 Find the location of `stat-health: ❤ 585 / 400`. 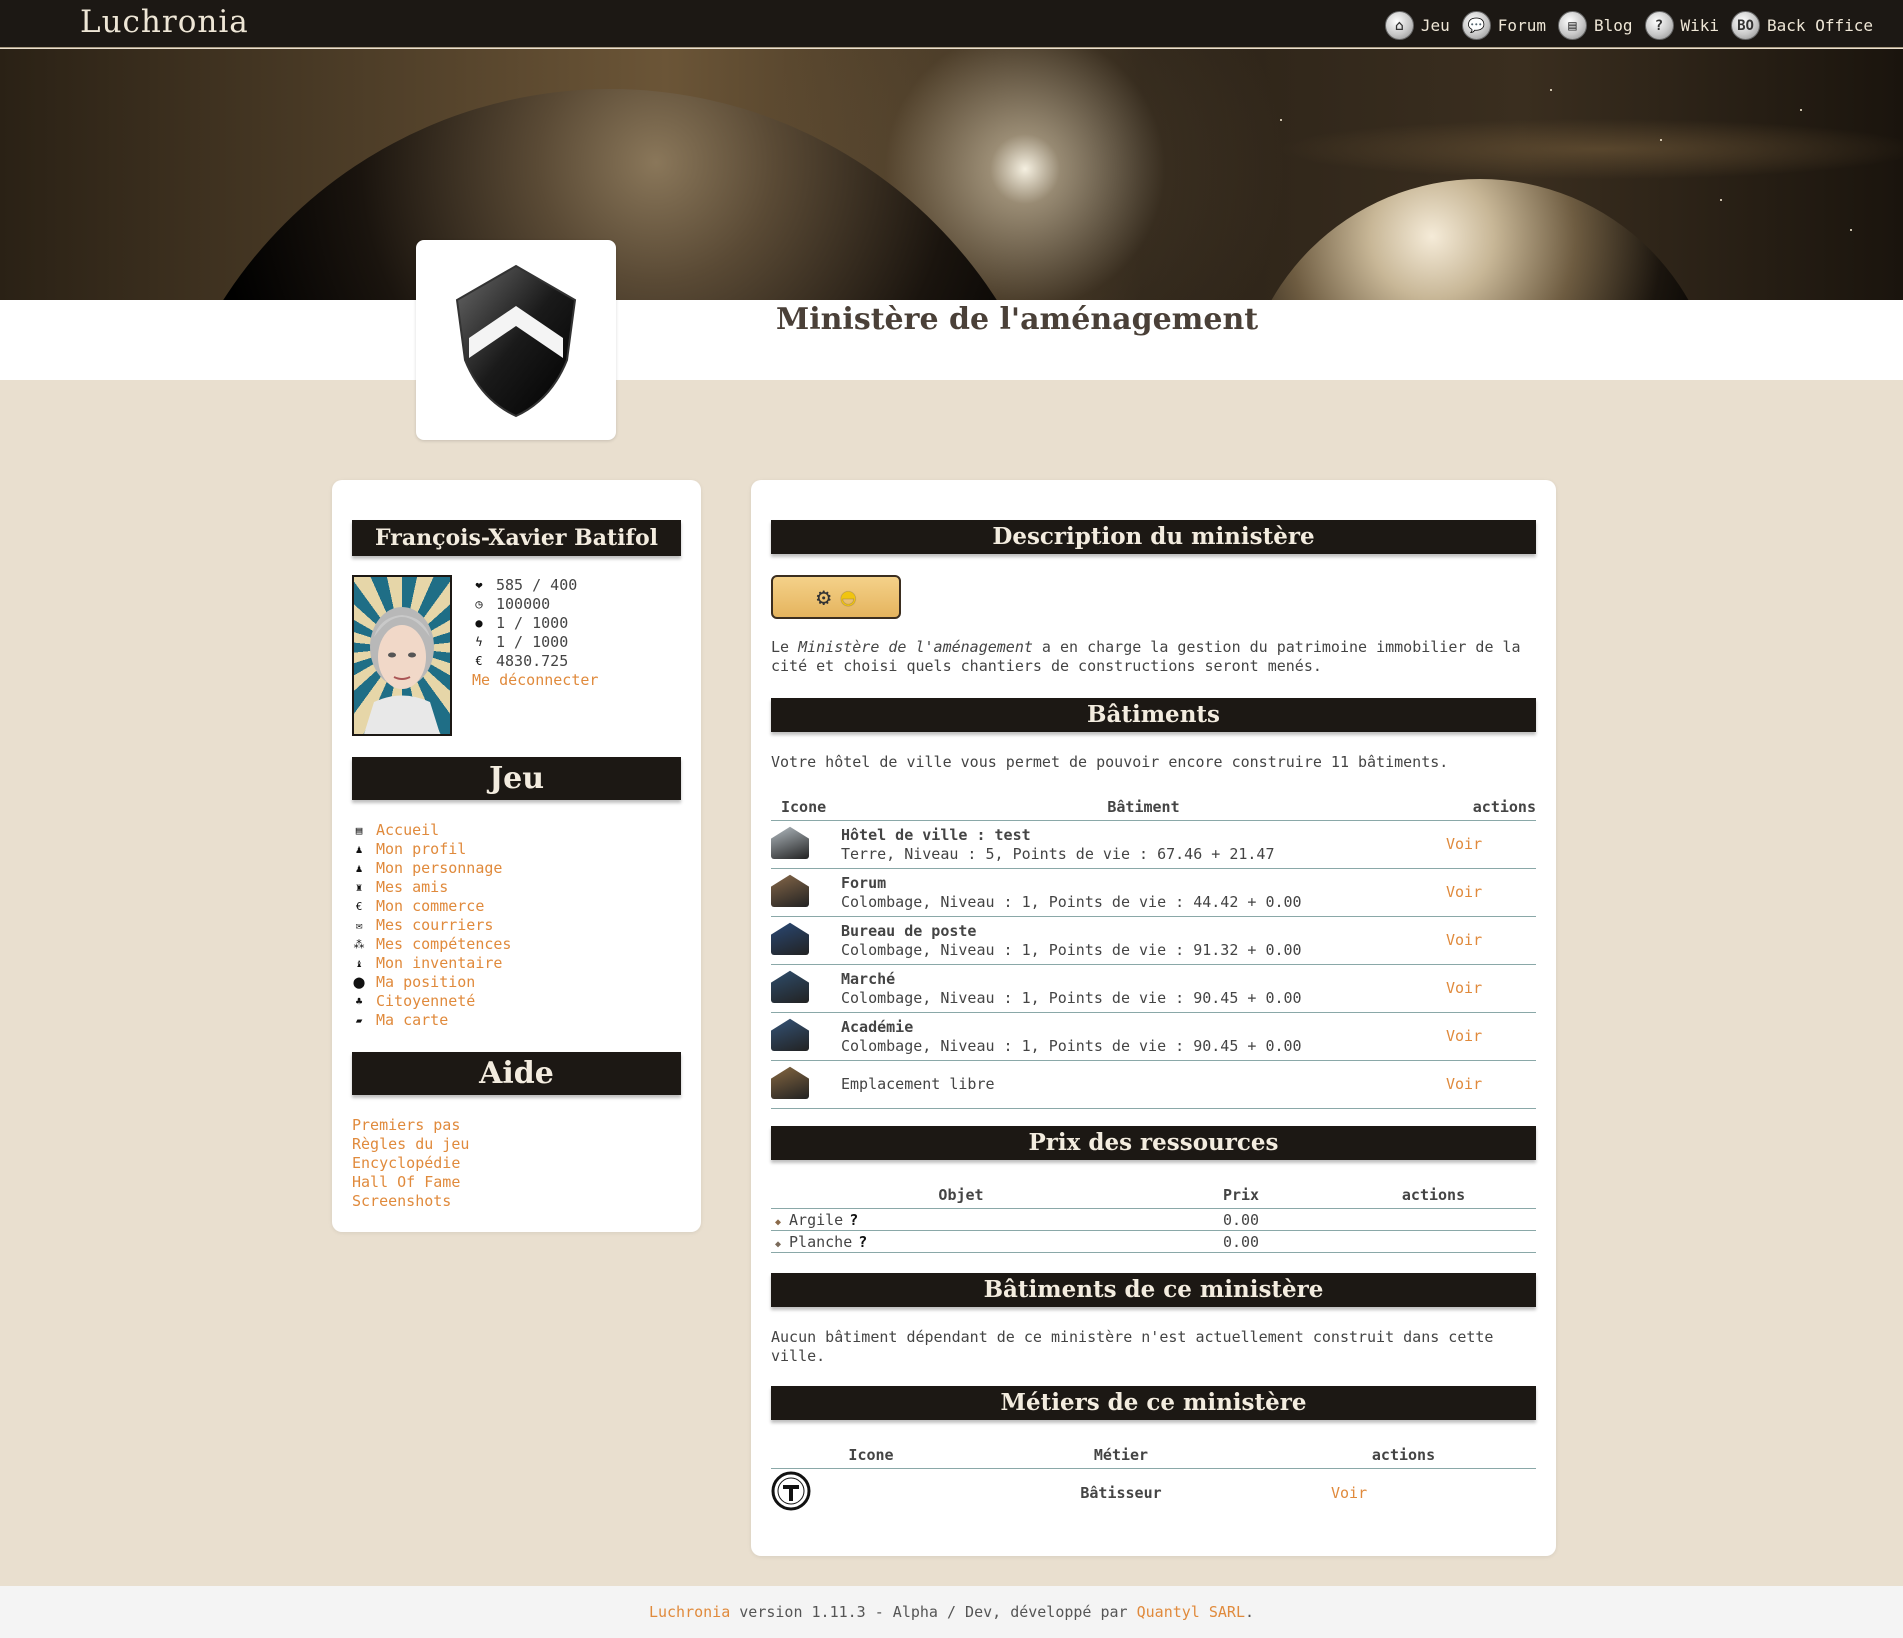

stat-health: ❤ 585 / 400 is located at coordinates (535, 585).